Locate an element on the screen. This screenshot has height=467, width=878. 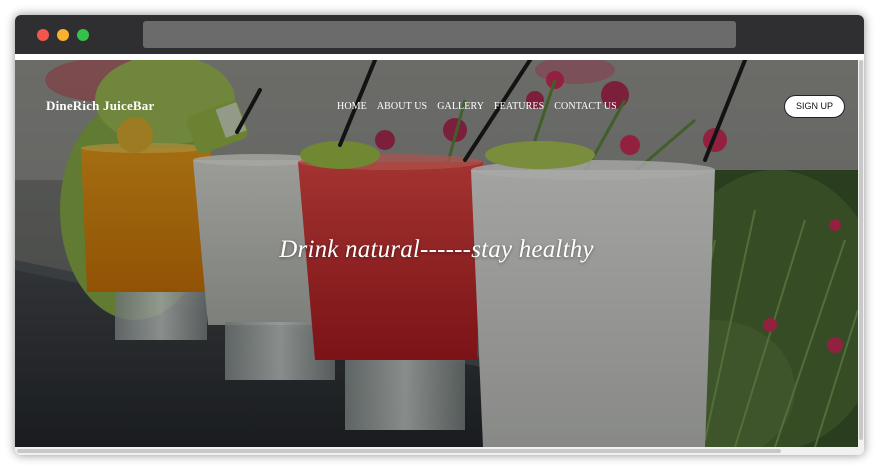
vertical-scrollbar-thumb is located at coordinates (861, 250).